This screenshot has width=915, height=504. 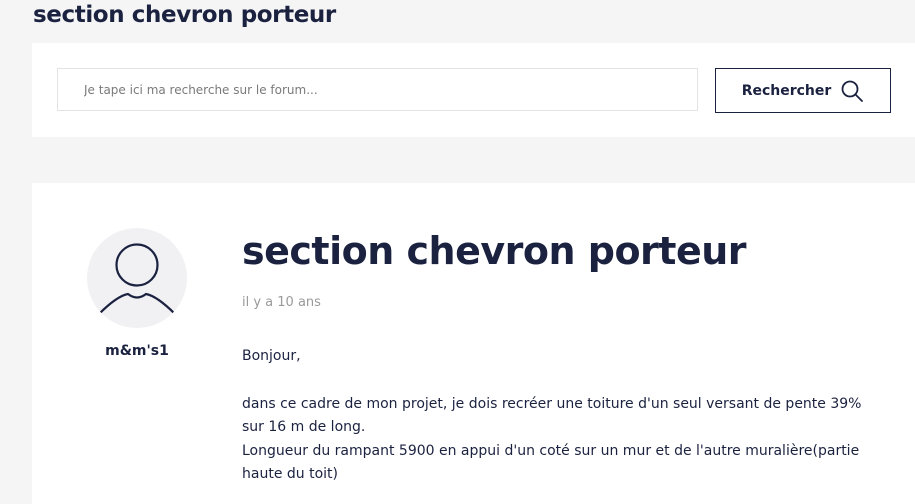 I want to click on post-date: il y a 10 ans, so click(x=281, y=302).